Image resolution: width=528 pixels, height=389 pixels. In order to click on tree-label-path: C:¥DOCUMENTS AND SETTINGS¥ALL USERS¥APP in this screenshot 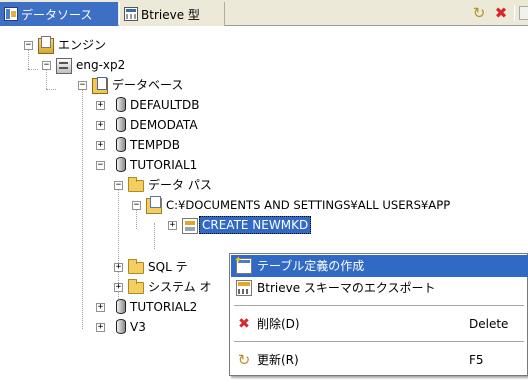, I will do `click(308, 205)`.